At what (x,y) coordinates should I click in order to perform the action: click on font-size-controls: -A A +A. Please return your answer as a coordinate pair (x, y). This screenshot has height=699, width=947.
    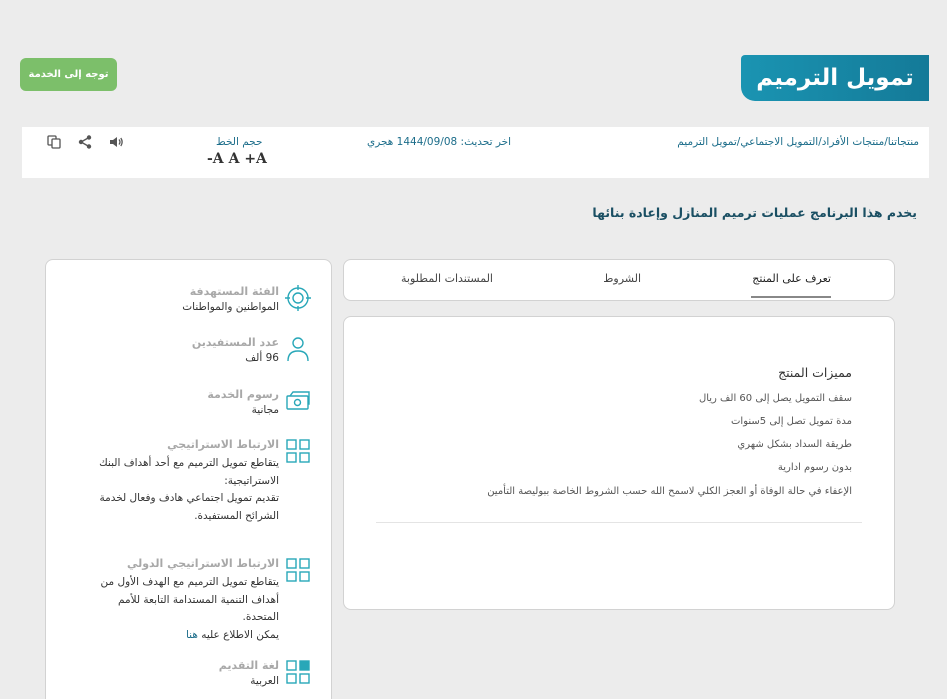
    Looking at the image, I should click on (237, 159).